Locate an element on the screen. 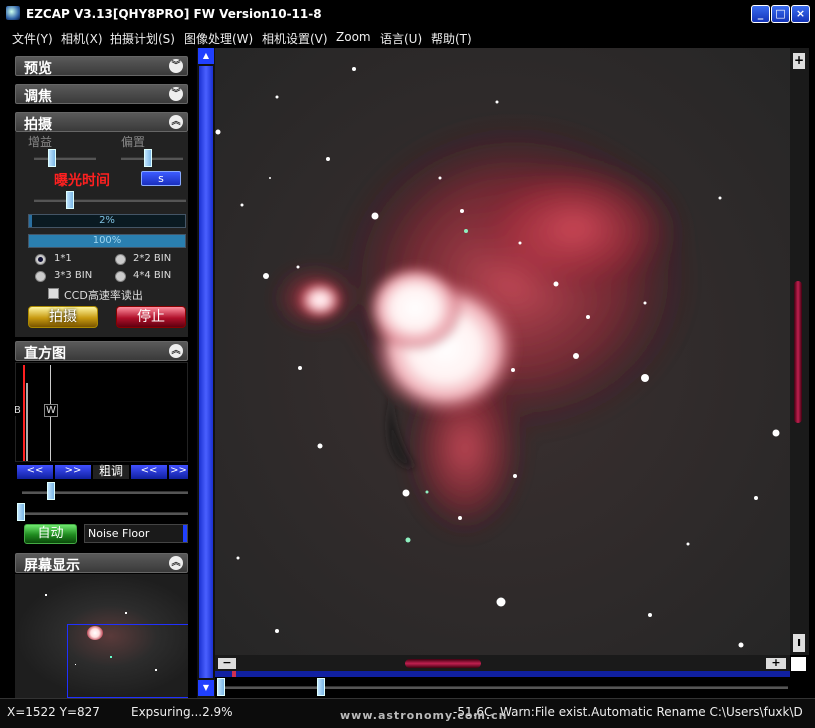  dropdown-arrow-icon is located at coordinates (185, 533).